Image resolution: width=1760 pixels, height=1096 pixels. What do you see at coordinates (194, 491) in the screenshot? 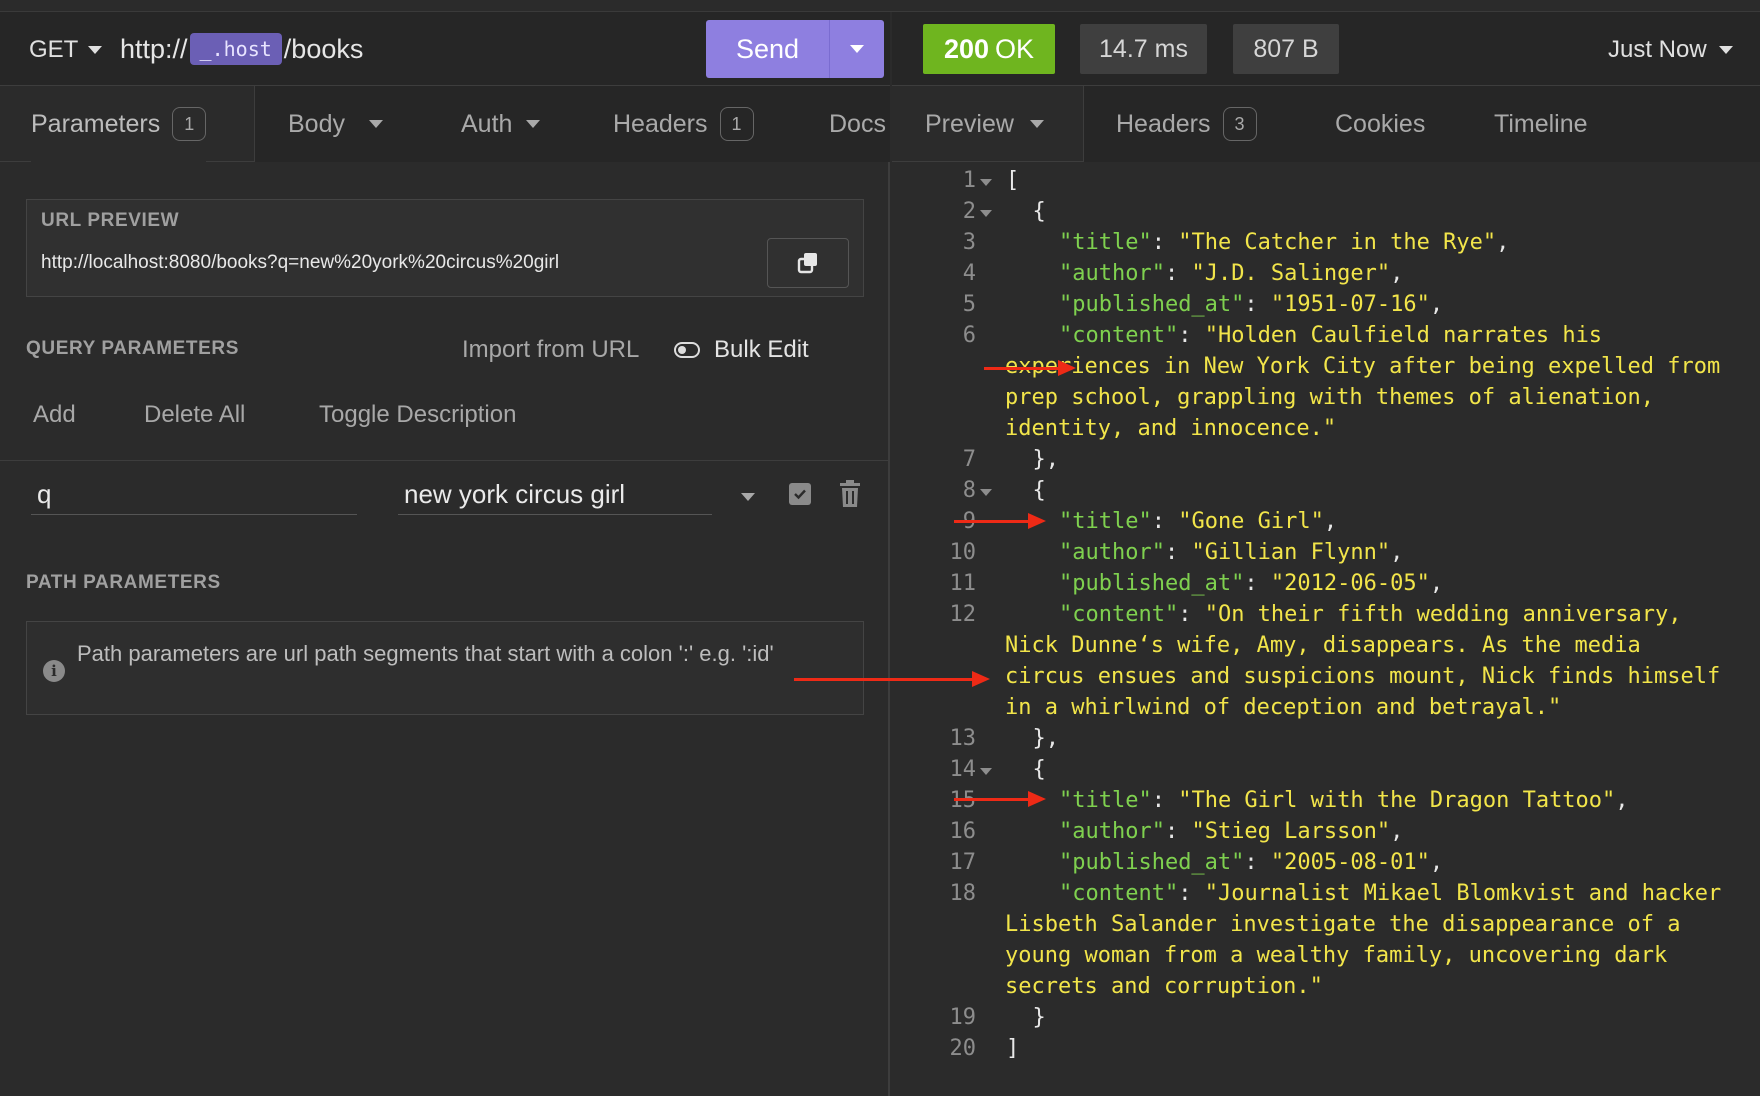
I see `param-name-input: q` at bounding box center [194, 491].